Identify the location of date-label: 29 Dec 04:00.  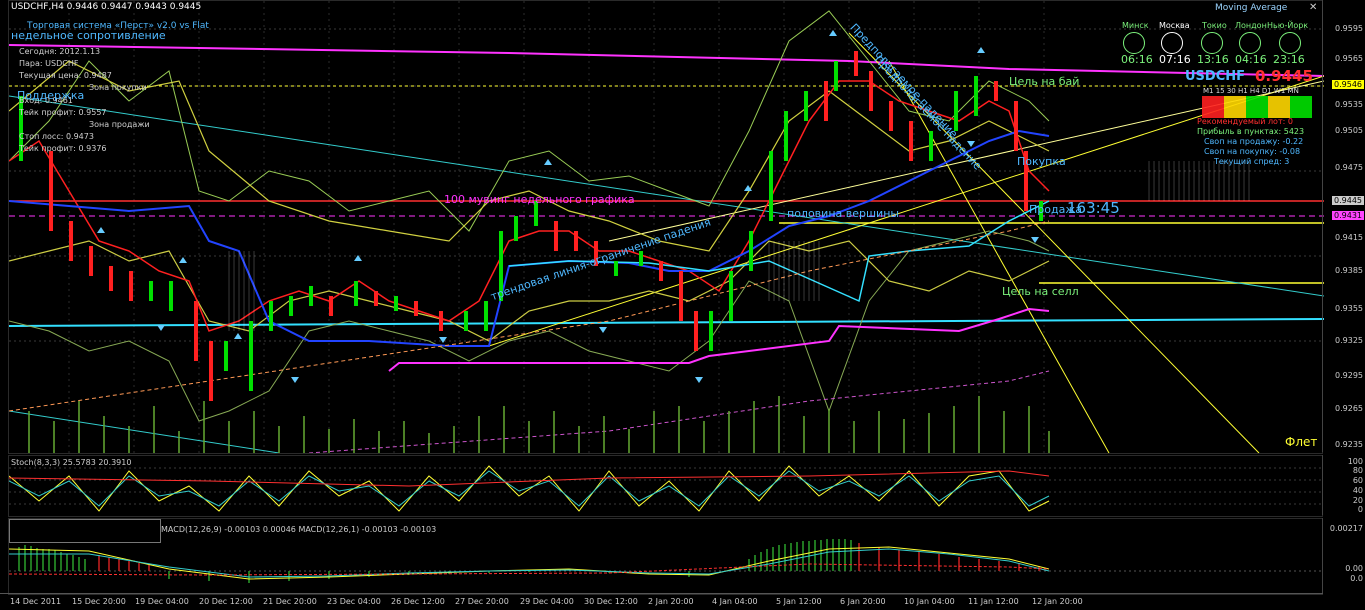
(547, 601).